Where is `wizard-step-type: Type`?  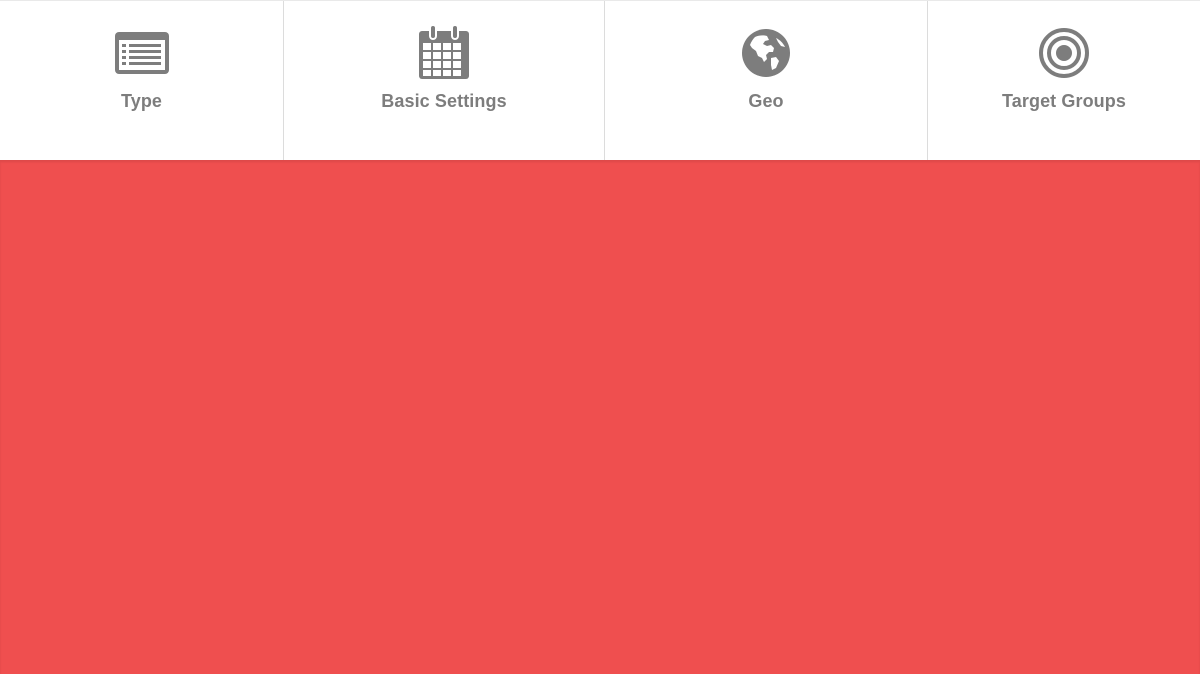
wizard-step-type: Type is located at coordinates (141, 81).